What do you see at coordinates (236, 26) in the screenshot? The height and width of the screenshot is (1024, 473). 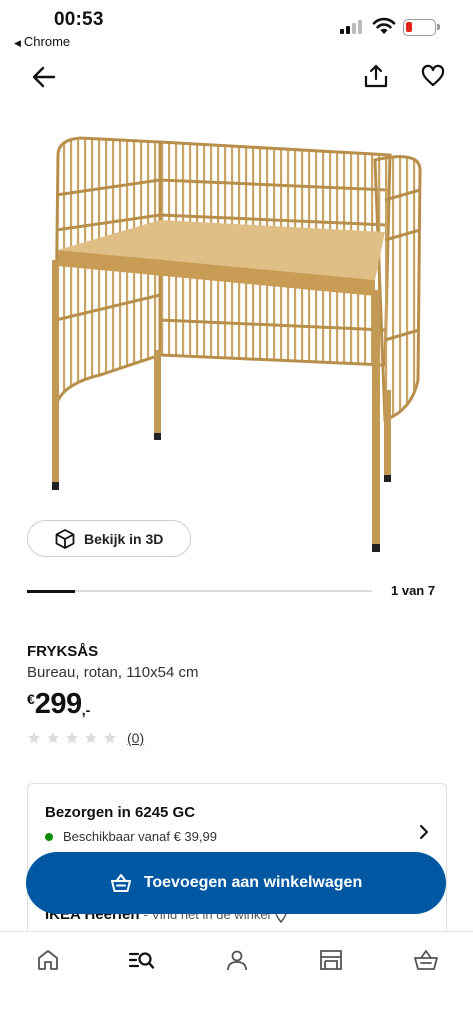 I see `status-bar: 00:53 ◀ Chrome` at bounding box center [236, 26].